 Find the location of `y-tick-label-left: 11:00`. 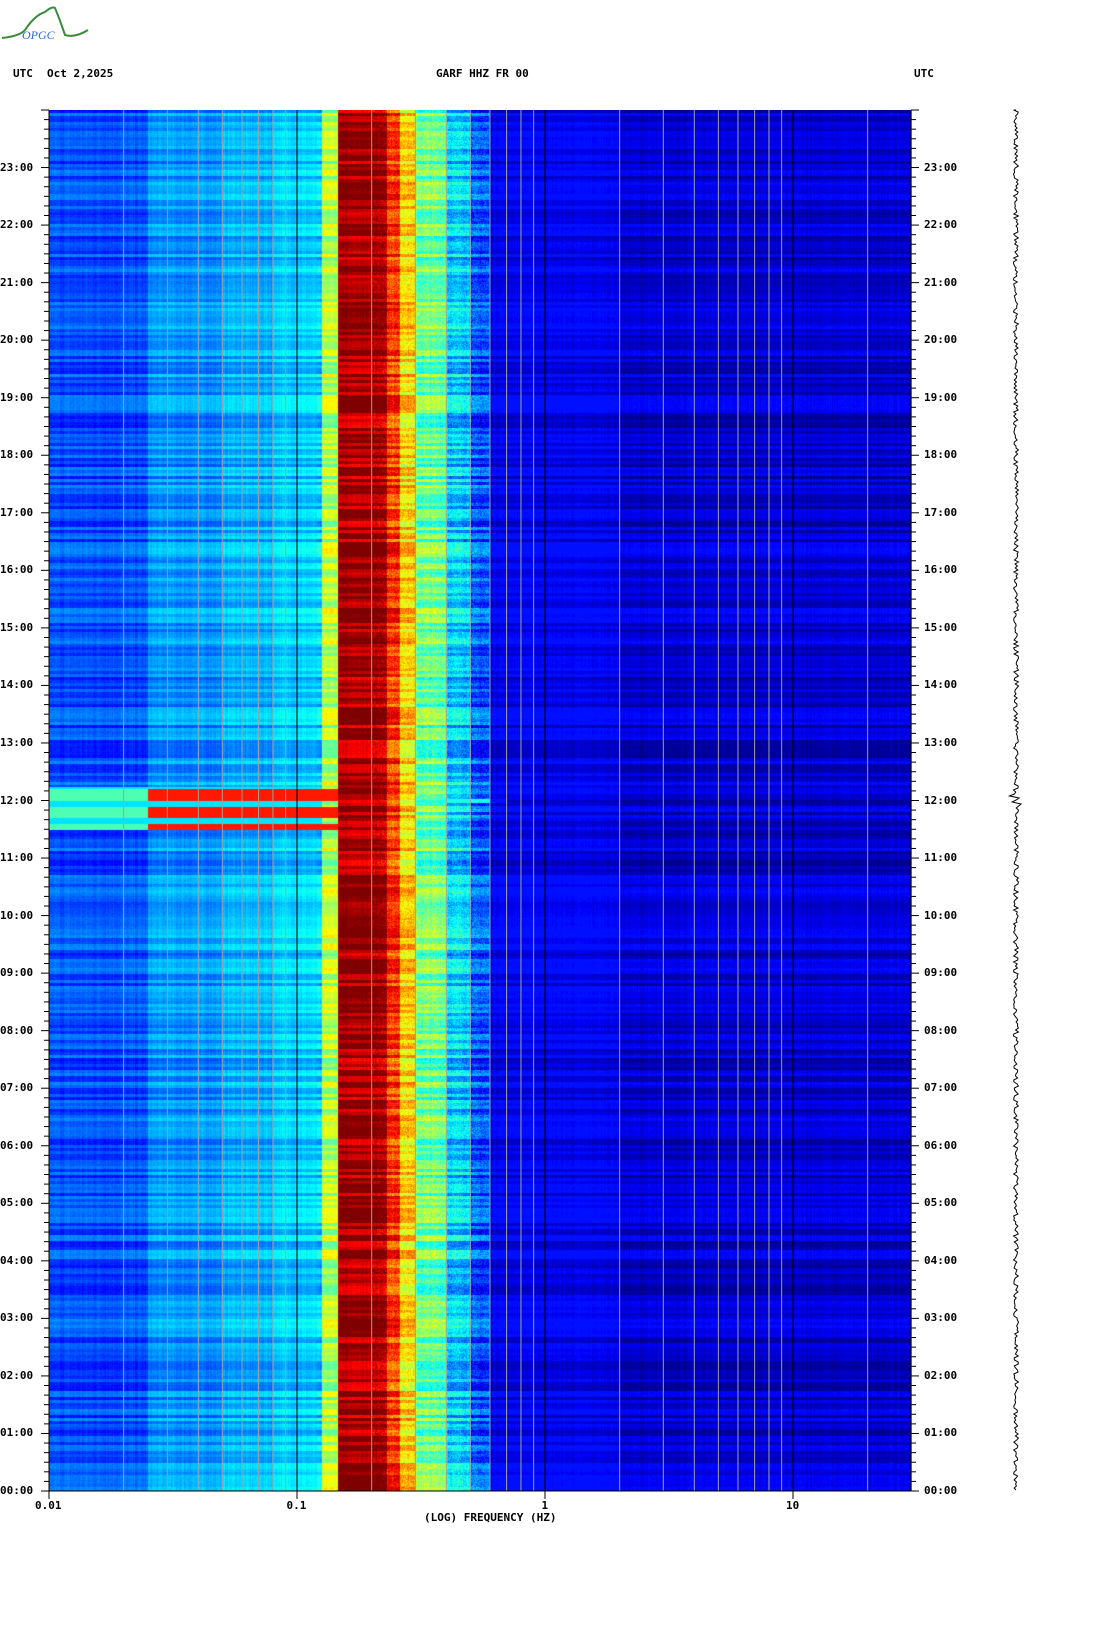

y-tick-label-left: 11:00 is located at coordinates (17, 858).